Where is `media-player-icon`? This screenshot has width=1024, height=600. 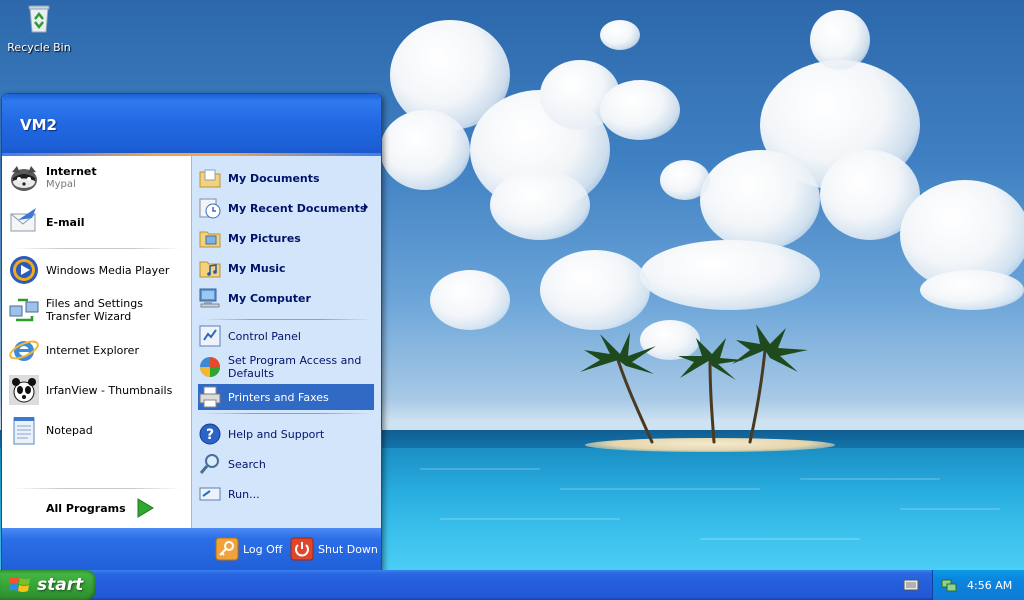
media-player-icon is located at coordinates (24, 270).